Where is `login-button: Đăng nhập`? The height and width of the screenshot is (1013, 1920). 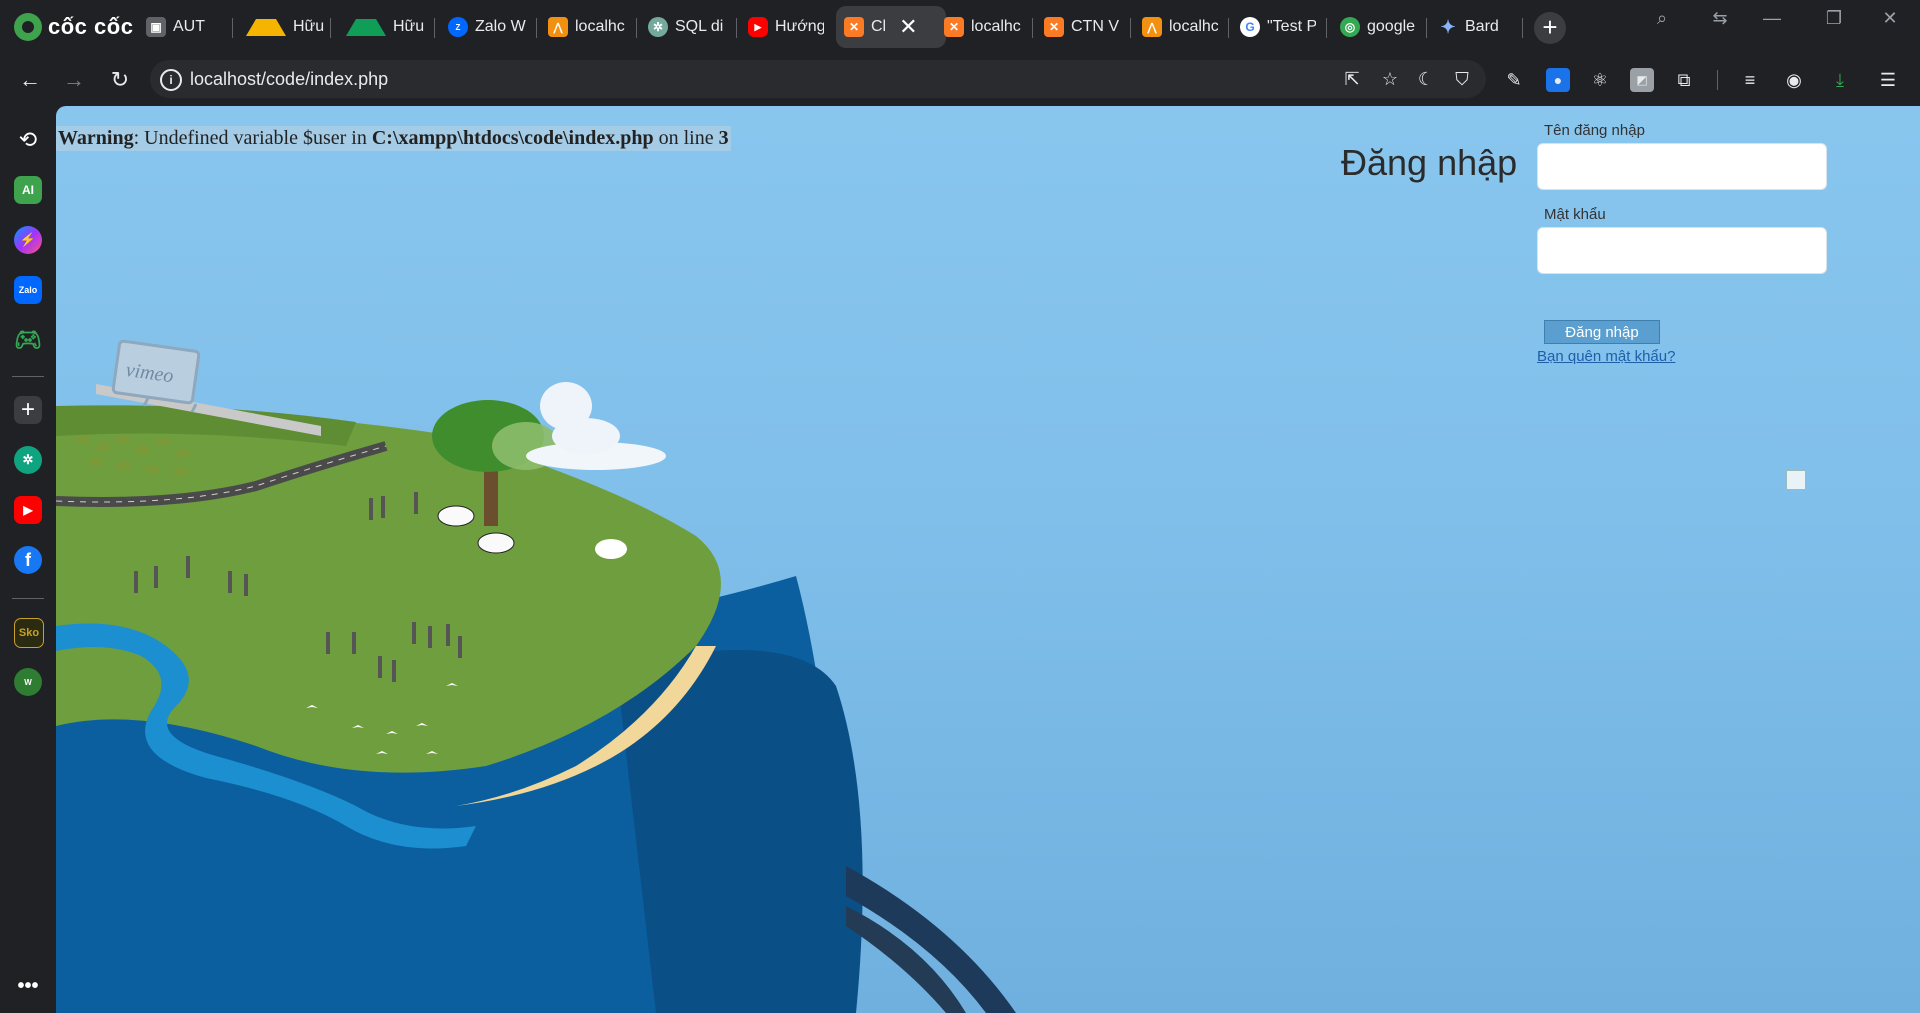
login-button: Đăng nhập is located at coordinates (1602, 332).